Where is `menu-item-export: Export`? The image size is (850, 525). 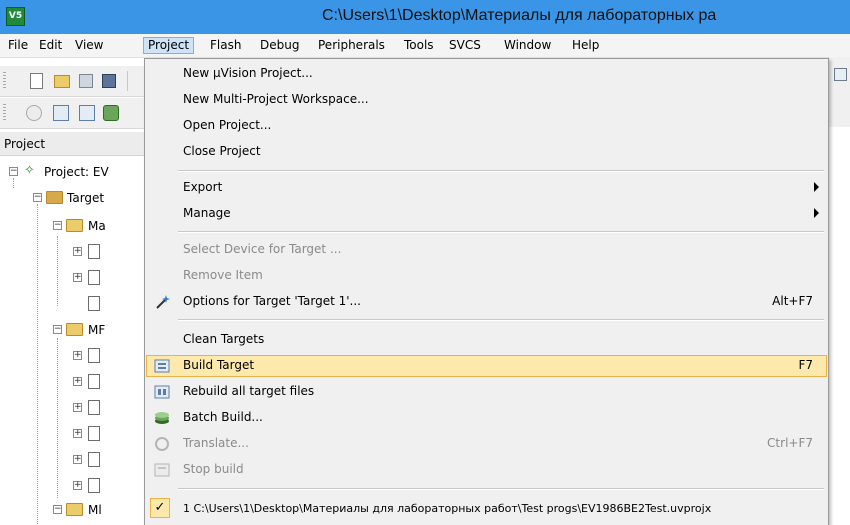 menu-item-export: Export is located at coordinates (486, 188).